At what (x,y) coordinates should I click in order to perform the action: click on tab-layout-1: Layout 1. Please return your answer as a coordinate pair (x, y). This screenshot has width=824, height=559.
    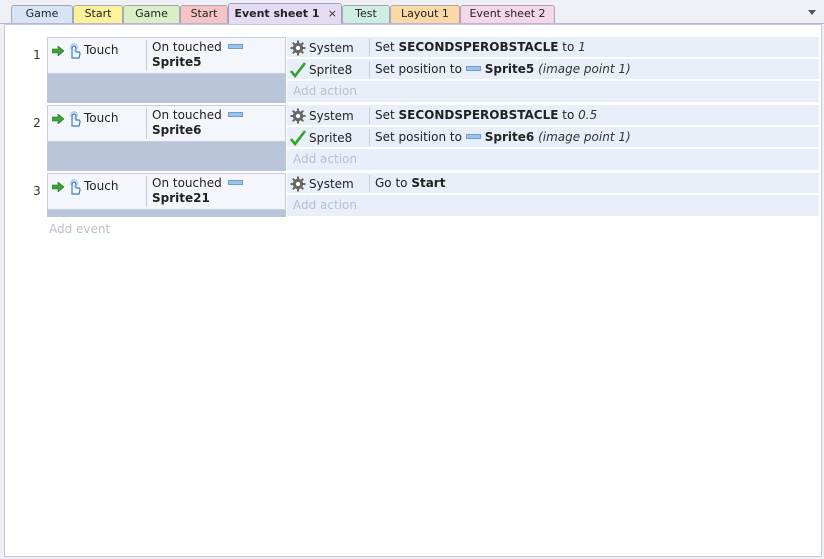
    Looking at the image, I should click on (425, 14).